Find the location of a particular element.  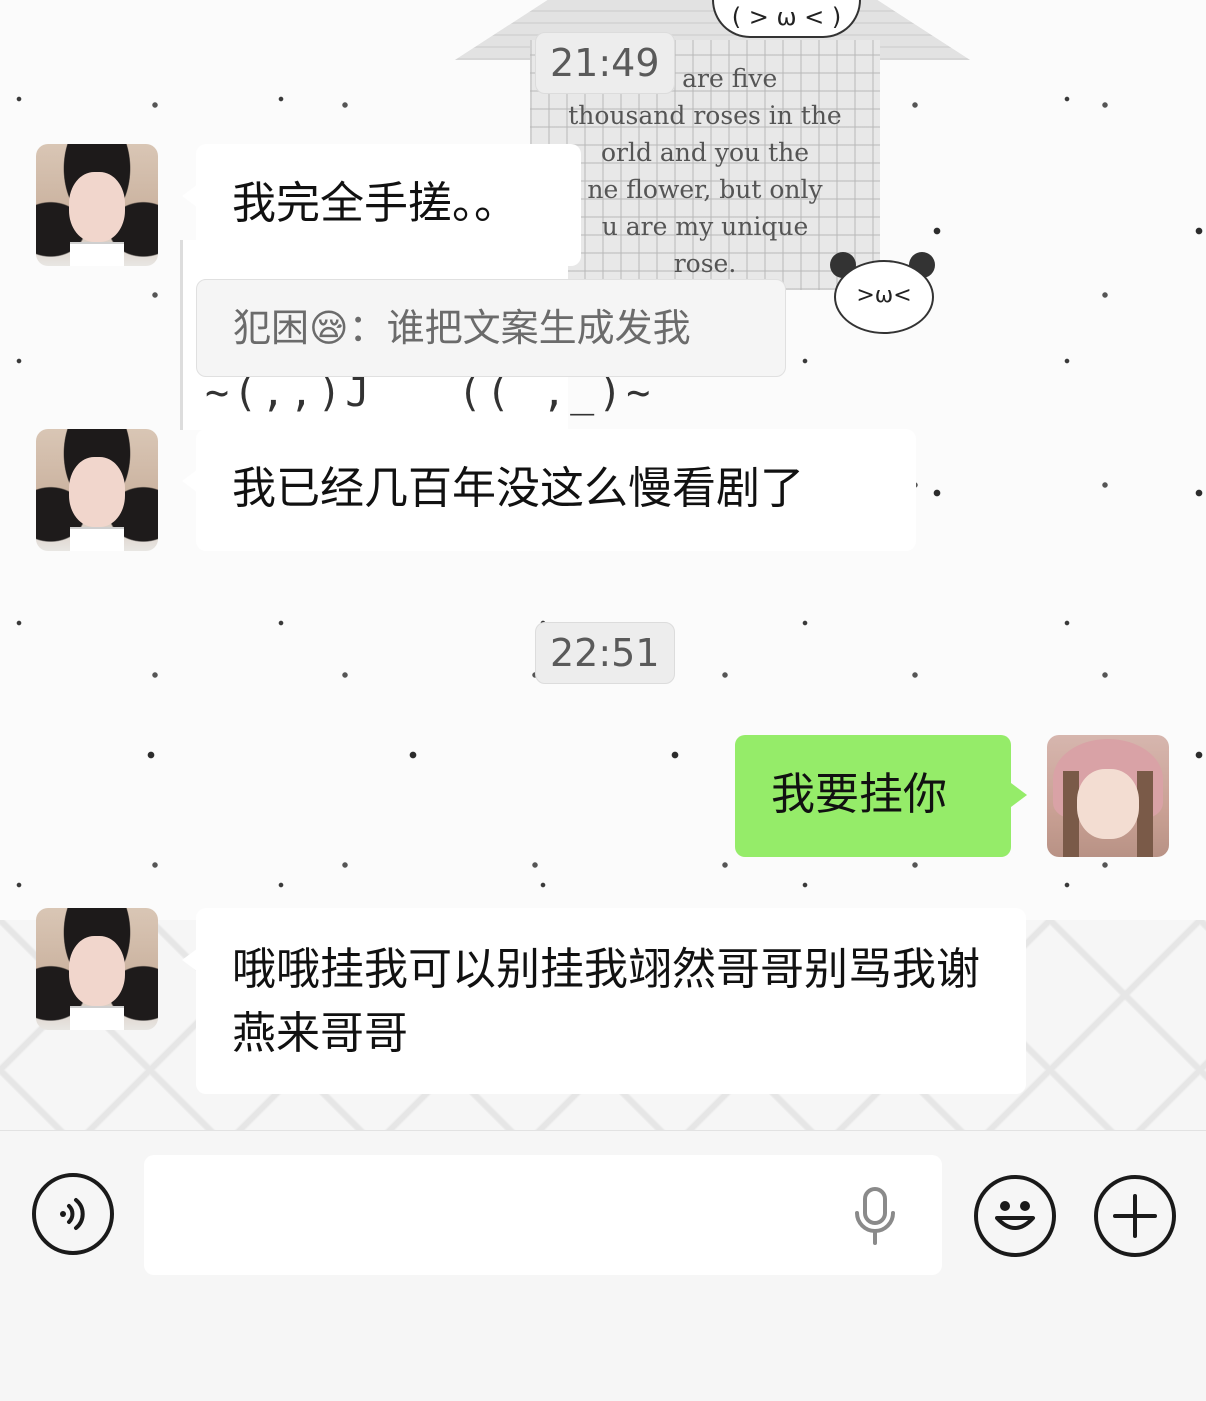

message-text: 我完全手搓。。 is located at coordinates (375, 203).